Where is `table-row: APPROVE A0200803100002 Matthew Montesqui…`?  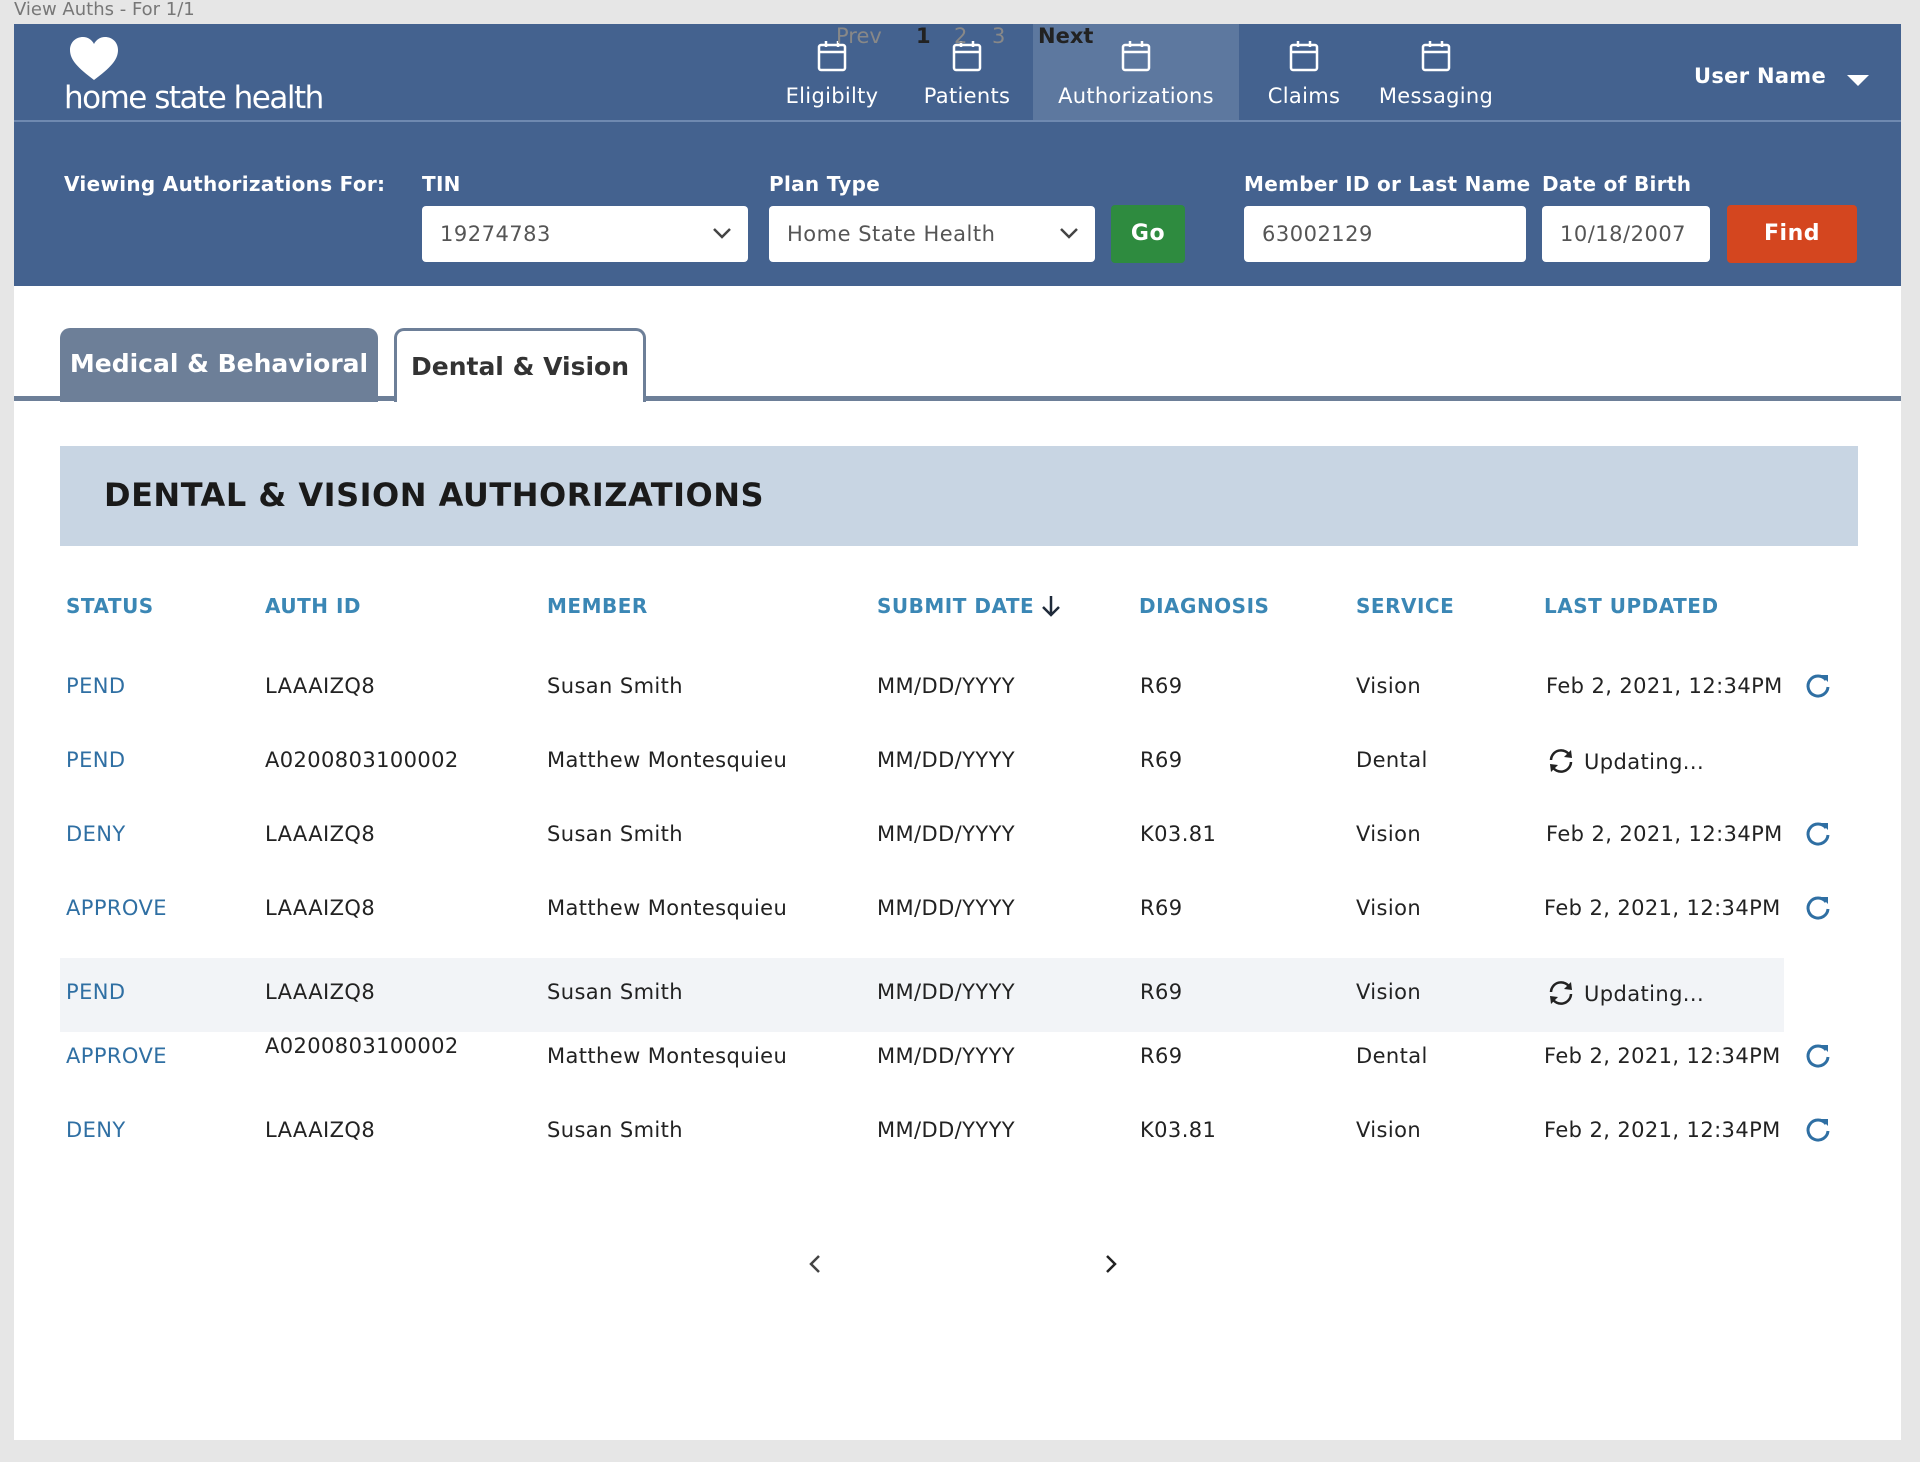 table-row: APPROVE A0200803100002 Matthew Montesqui… is located at coordinates (945, 1057).